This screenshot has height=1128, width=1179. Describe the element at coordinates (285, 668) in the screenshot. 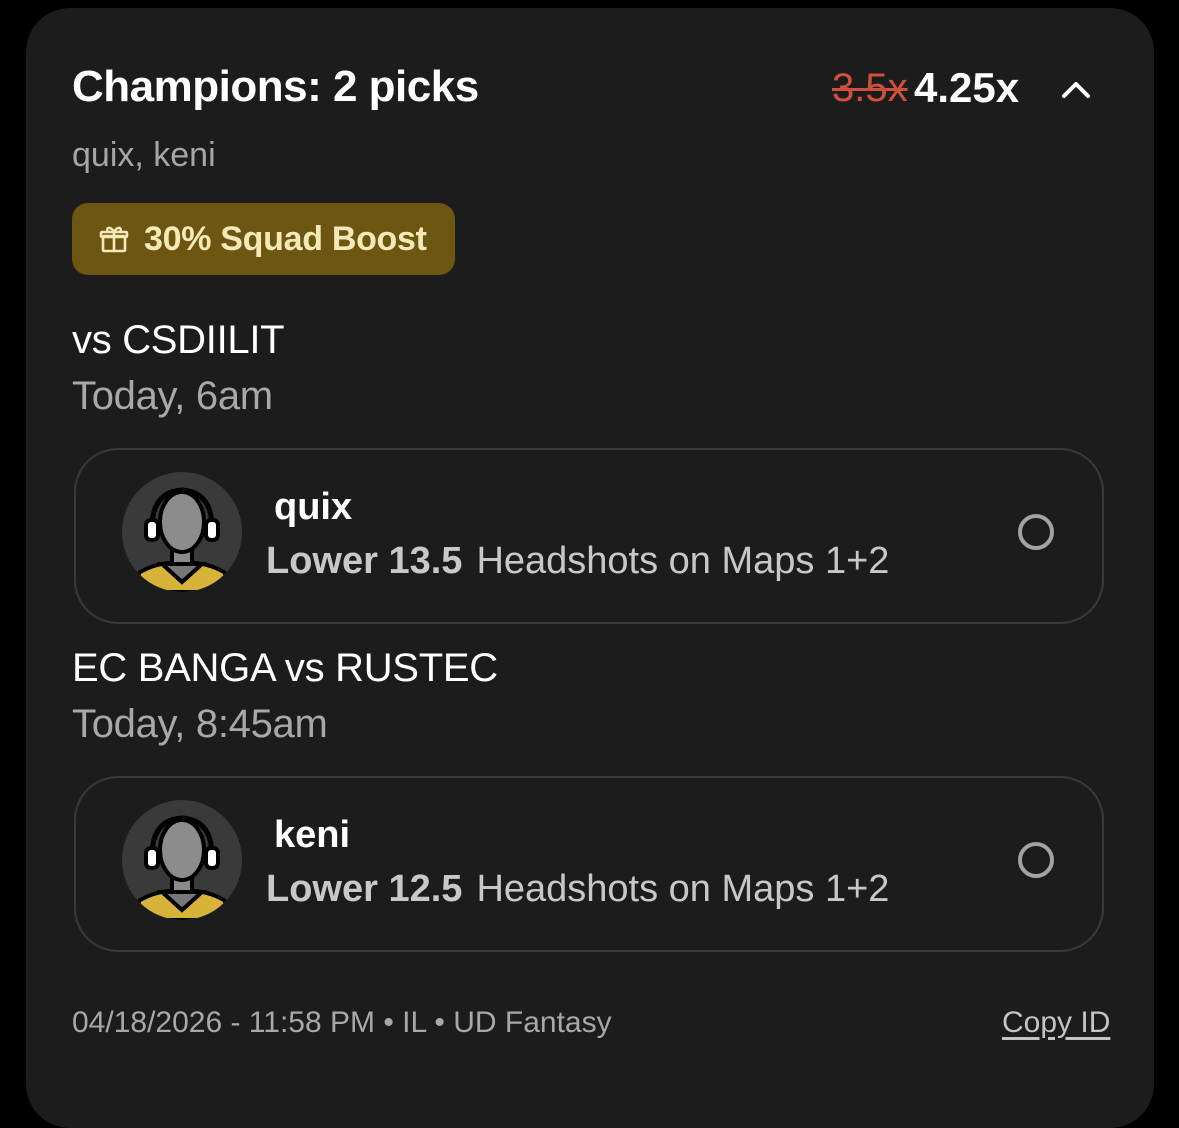

I see `match-teams: EC BANGA vs RUSTEC` at that location.